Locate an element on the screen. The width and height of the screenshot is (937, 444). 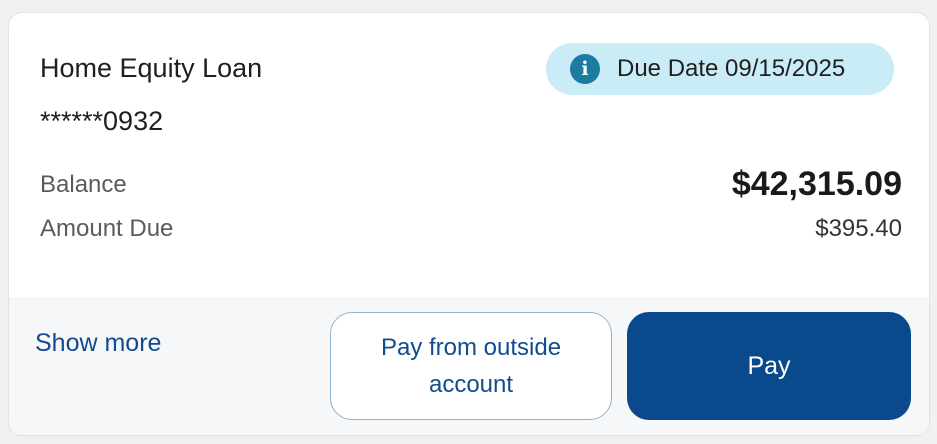
due-date-badge: i Due Date 09/15/2025 is located at coordinates (720, 69).